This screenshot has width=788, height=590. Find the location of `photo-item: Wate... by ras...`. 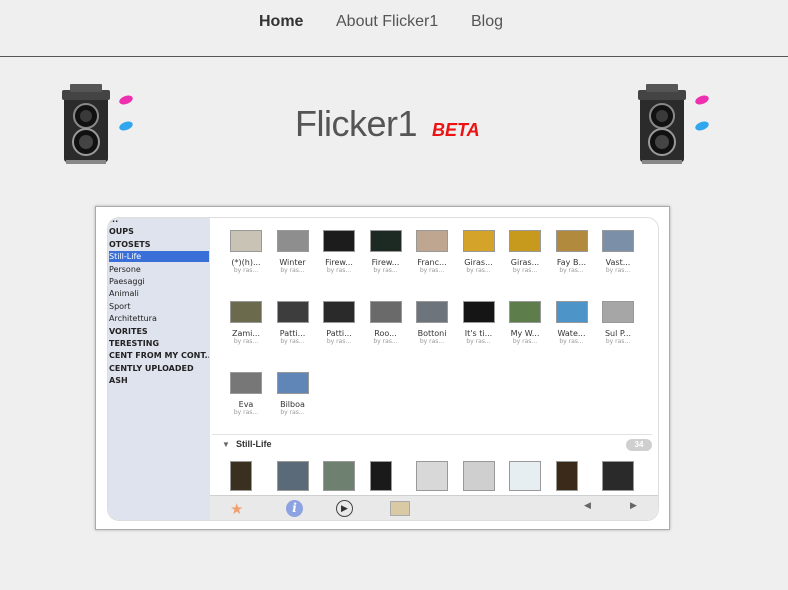

photo-item: Wate... by ras... is located at coordinates (572, 323).